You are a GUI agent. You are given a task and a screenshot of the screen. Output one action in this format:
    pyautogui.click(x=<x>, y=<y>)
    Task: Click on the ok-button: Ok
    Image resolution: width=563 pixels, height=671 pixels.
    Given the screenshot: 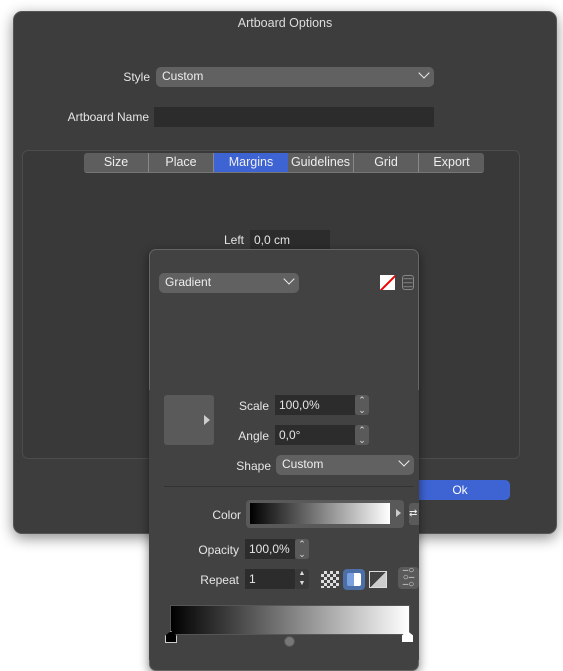 What is the action you would take?
    pyautogui.click(x=460, y=490)
    